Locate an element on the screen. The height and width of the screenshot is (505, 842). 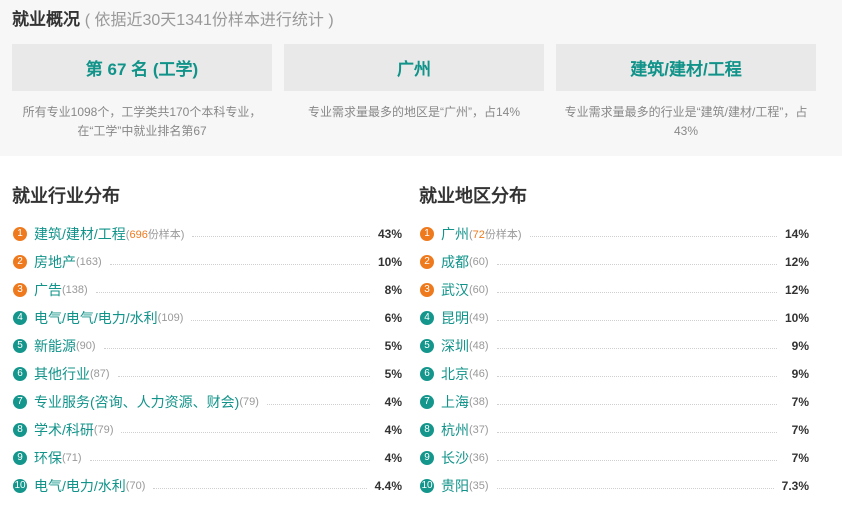
industry-row: 2 房地产 (163) 10% is located at coordinates (207, 262).